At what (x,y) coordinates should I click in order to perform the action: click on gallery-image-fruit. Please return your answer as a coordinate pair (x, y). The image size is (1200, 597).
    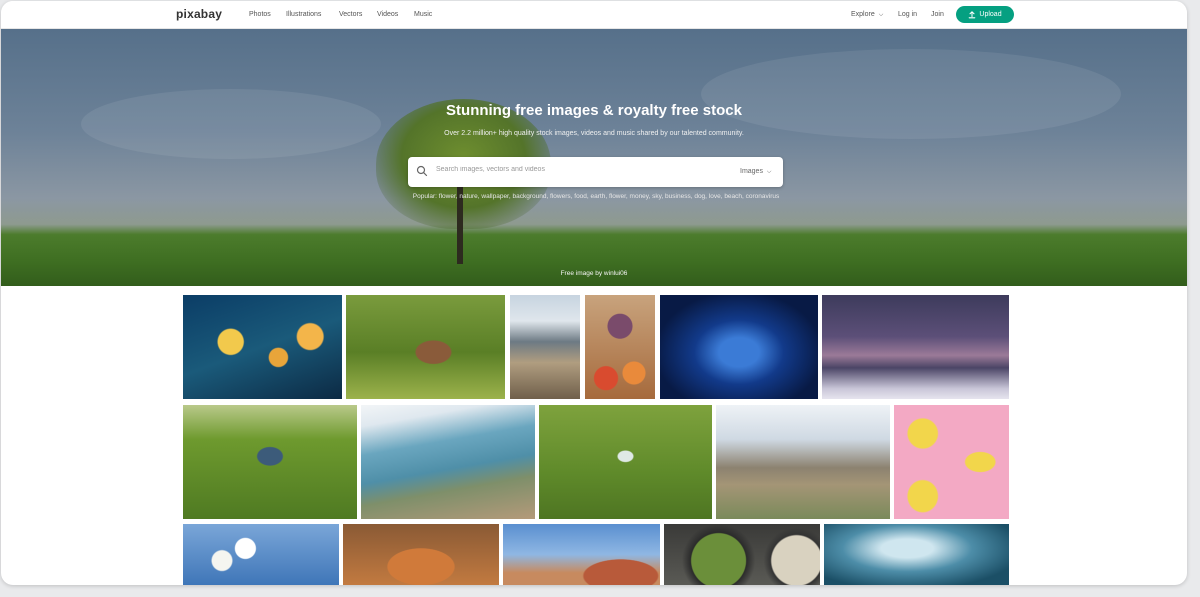
    Looking at the image, I should click on (620, 347).